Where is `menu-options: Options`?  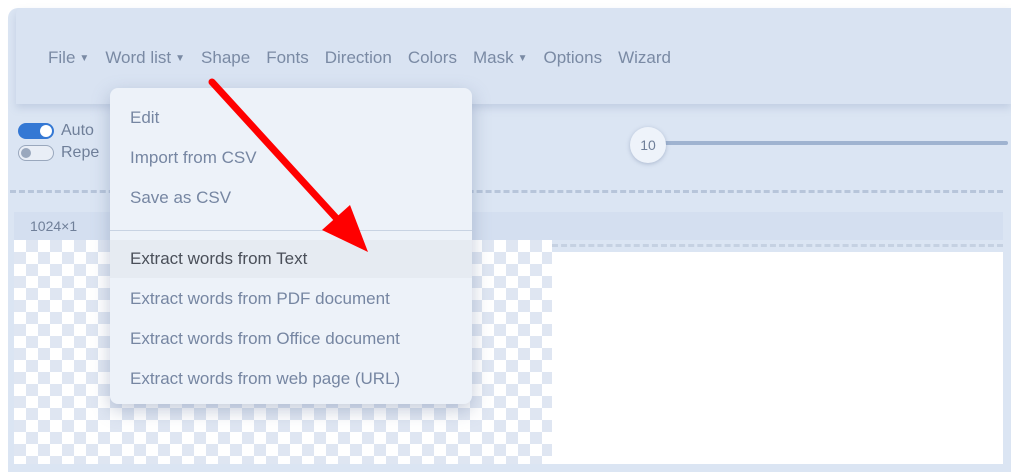 menu-options: Options is located at coordinates (572, 58).